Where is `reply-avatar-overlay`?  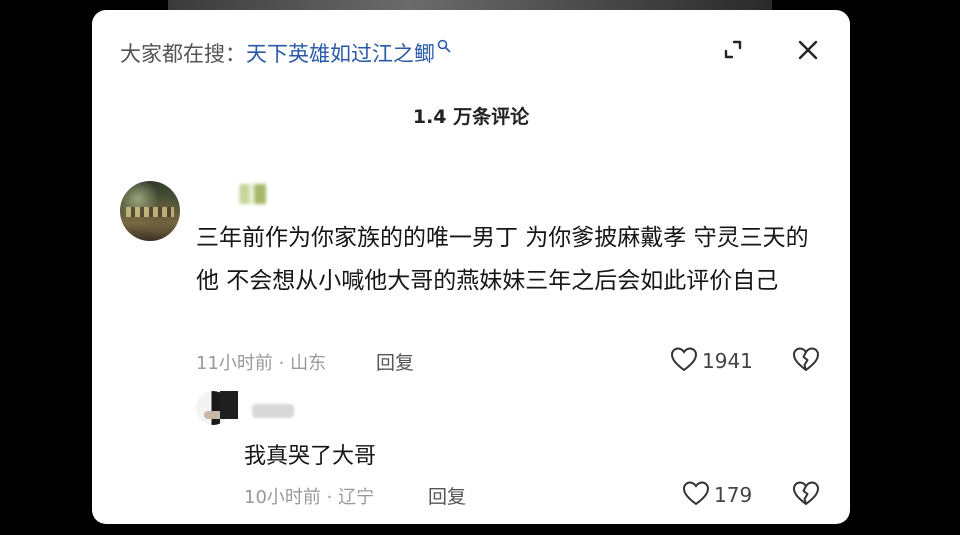
reply-avatar-overlay is located at coordinates (229, 405).